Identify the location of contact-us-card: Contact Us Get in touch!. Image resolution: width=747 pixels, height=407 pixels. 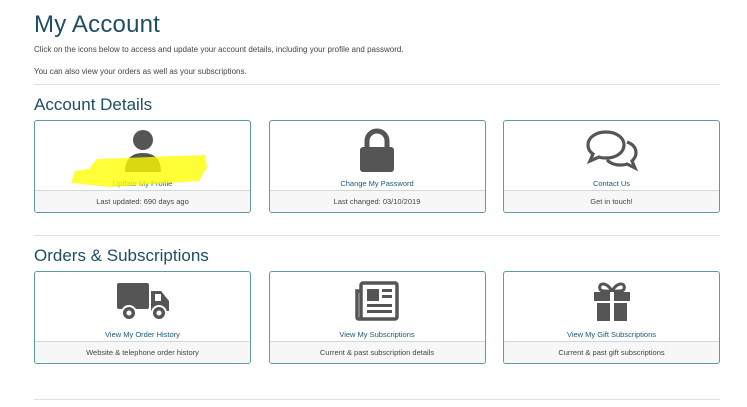
(611, 166).